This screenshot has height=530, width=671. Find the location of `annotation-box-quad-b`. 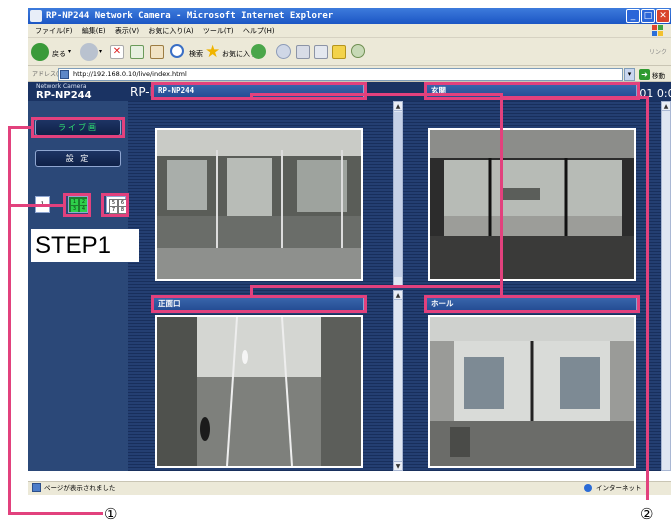

annotation-box-quad-b is located at coordinates (115, 205).